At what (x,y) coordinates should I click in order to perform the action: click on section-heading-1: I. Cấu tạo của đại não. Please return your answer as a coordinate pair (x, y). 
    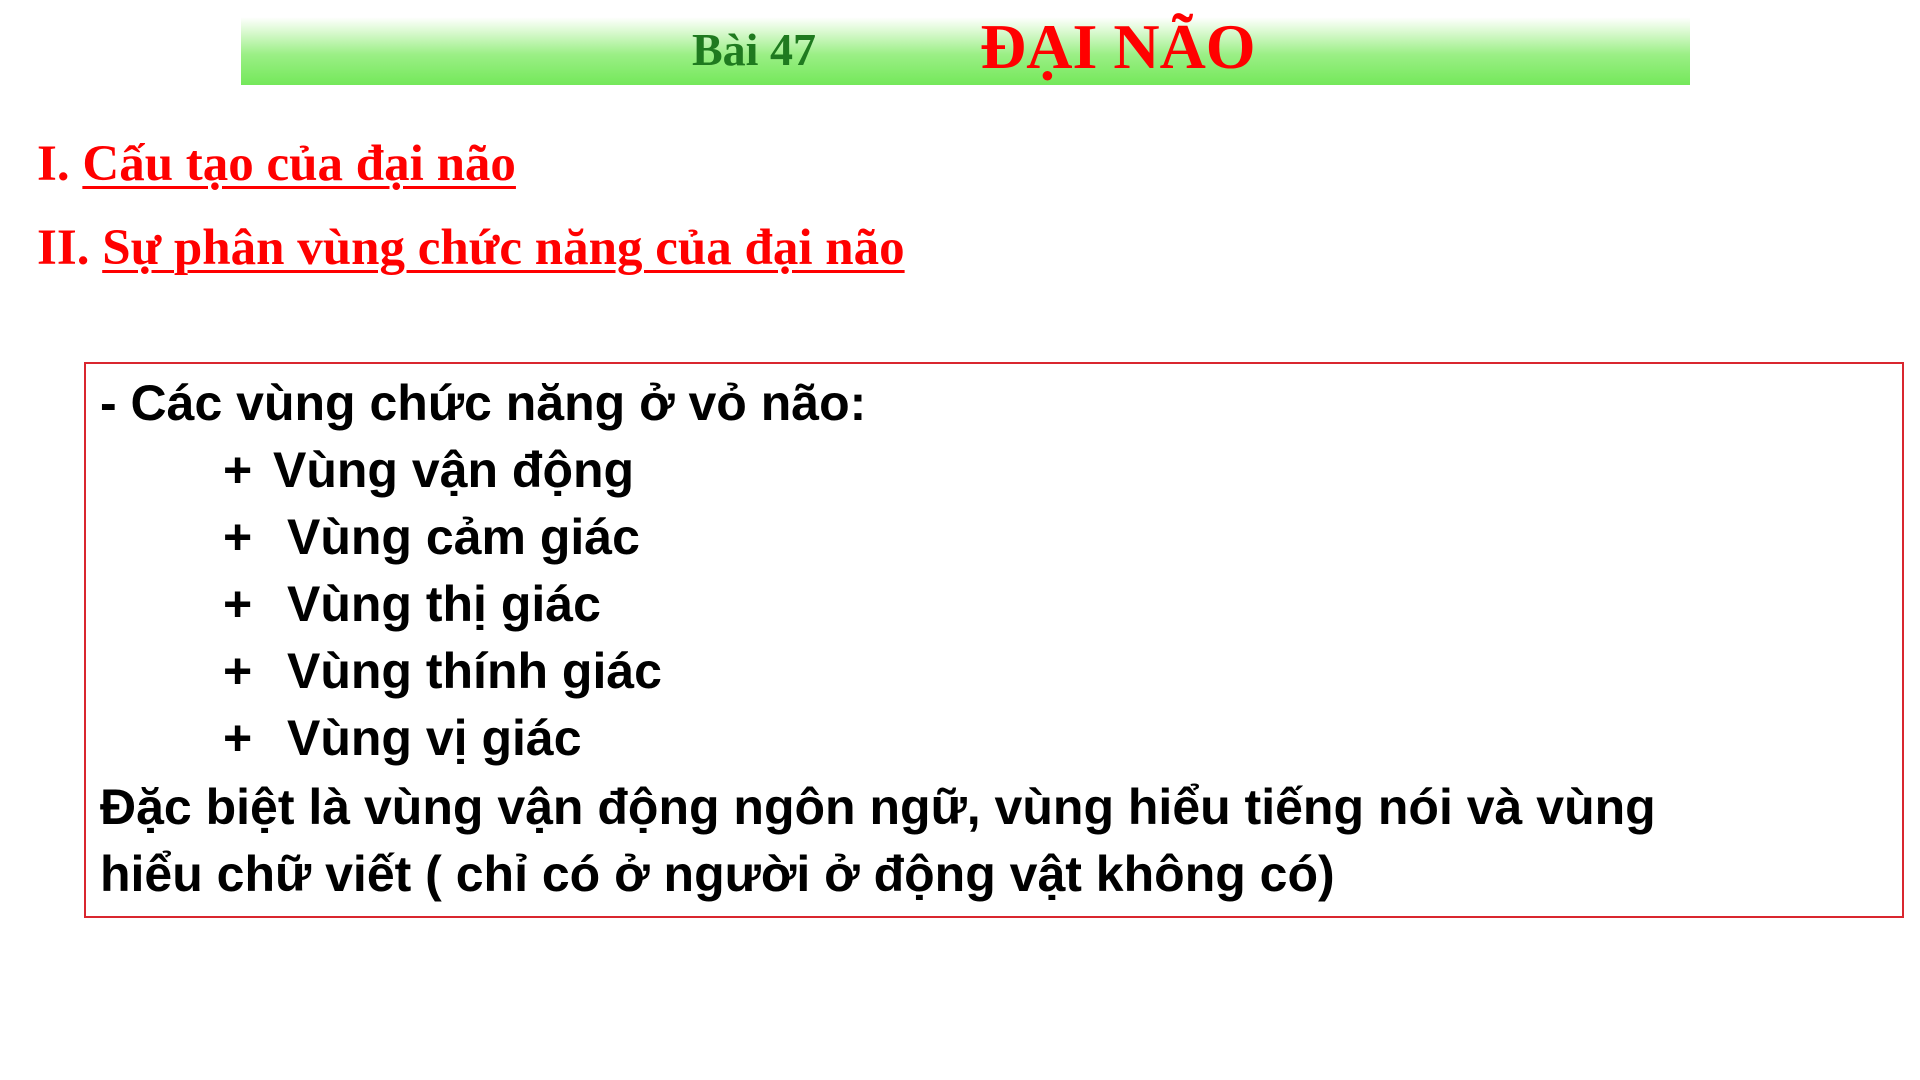
    Looking at the image, I should click on (276, 164).